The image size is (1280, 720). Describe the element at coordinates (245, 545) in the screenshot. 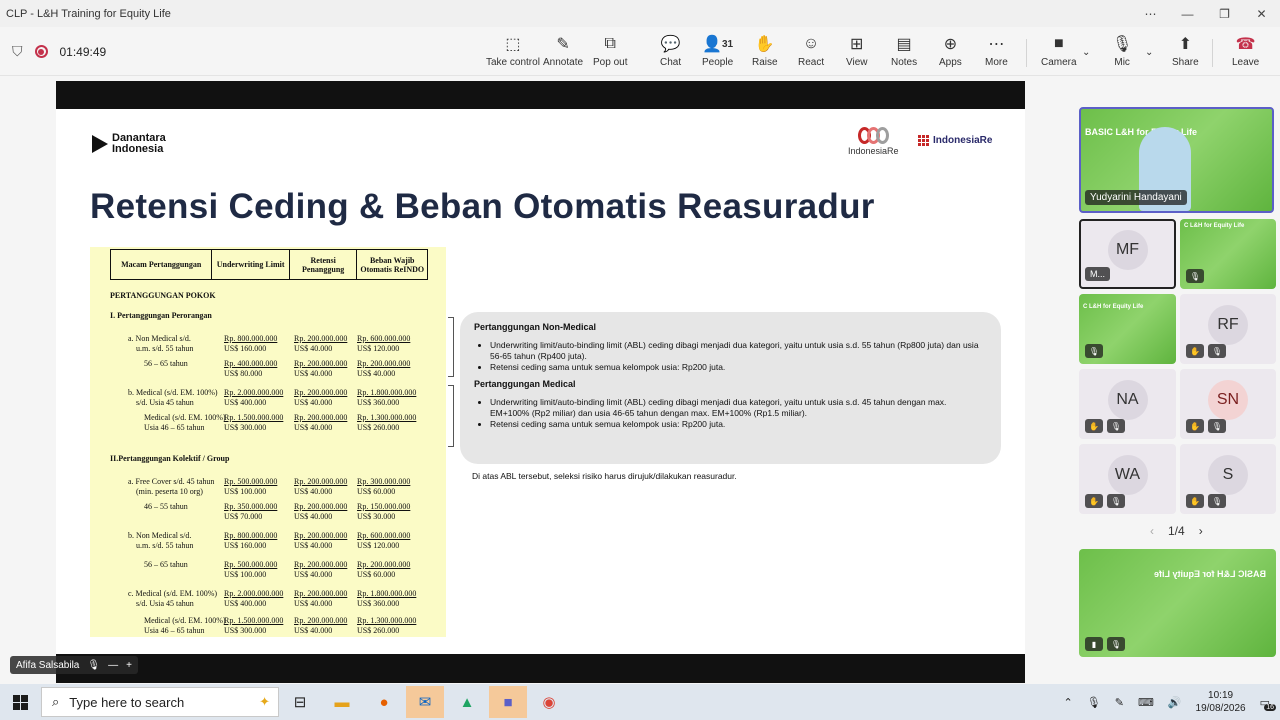

I see `table-cell: US$ 160.000` at that location.